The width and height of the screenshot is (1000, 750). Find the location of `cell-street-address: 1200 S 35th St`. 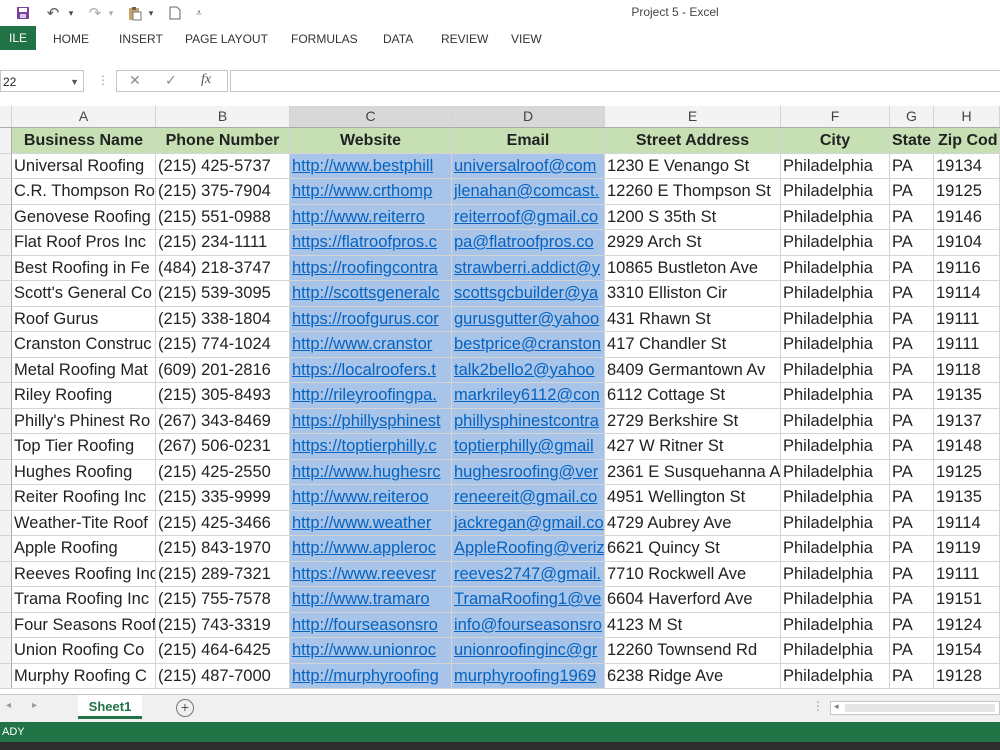

cell-street-address: 1200 S 35th St is located at coordinates (693, 217).